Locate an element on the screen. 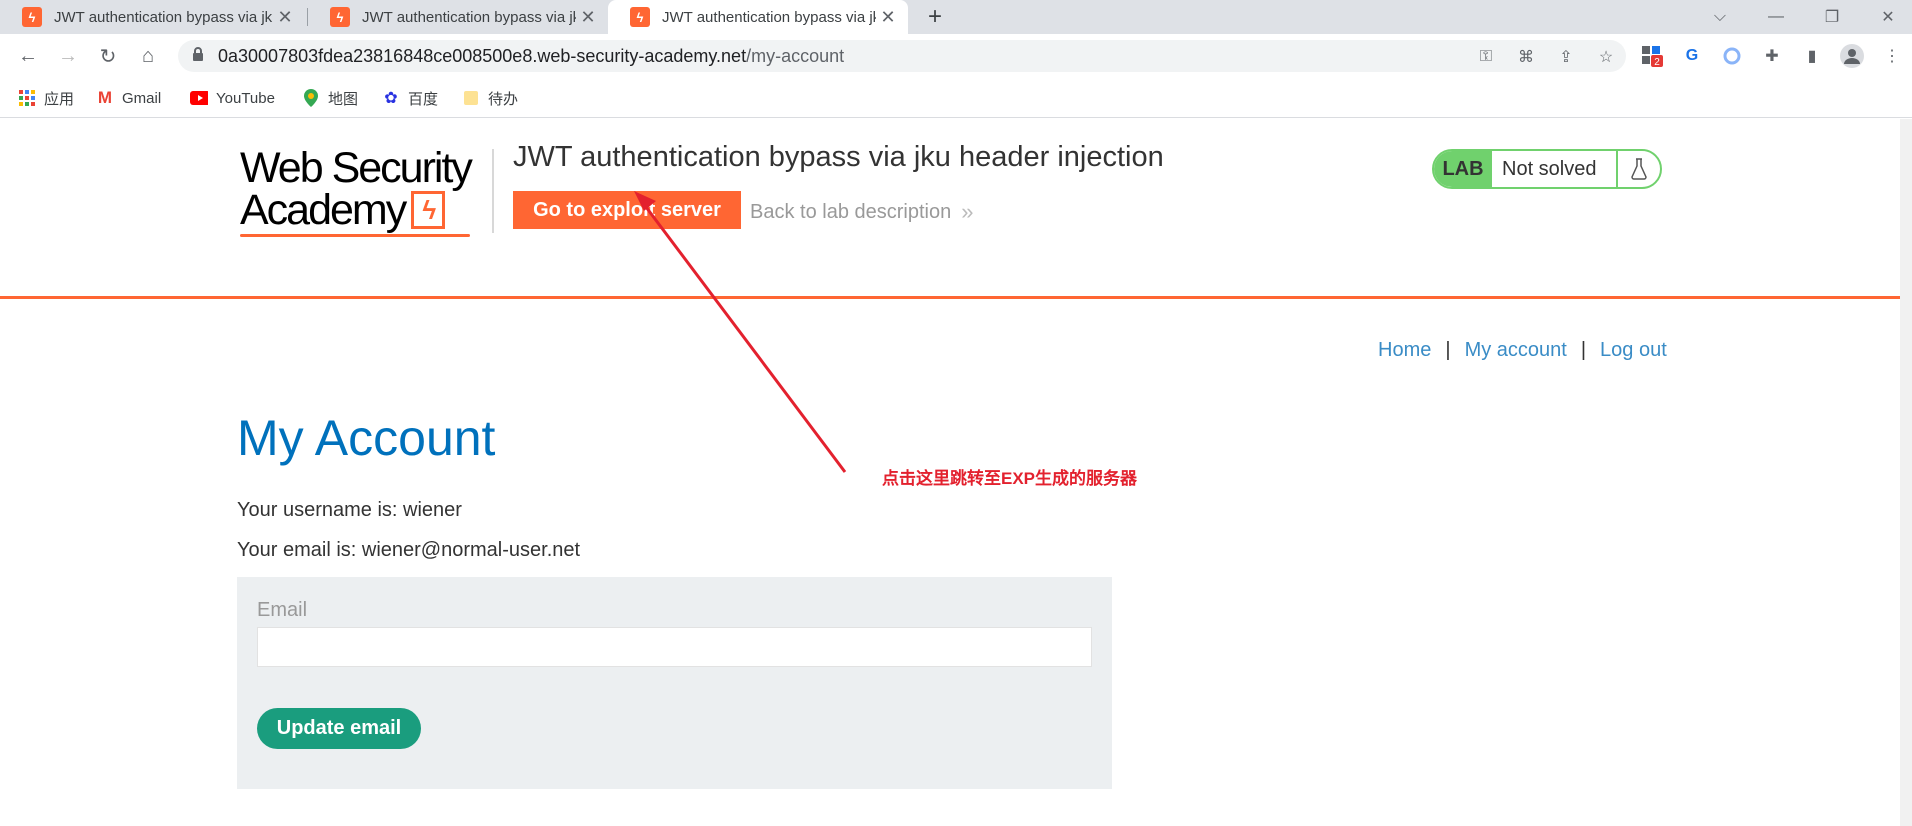 This screenshot has width=1912, height=826. bookmarks-bar: 应用 M Gmail YouTube 地图 ✿ 百度 待办 is located at coordinates (956, 98).